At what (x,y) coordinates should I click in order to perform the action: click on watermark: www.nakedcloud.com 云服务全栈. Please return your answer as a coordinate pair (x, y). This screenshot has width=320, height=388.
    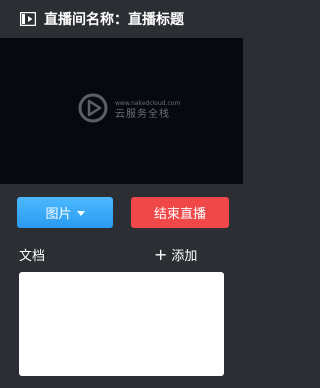
    Looking at the image, I should click on (129, 110).